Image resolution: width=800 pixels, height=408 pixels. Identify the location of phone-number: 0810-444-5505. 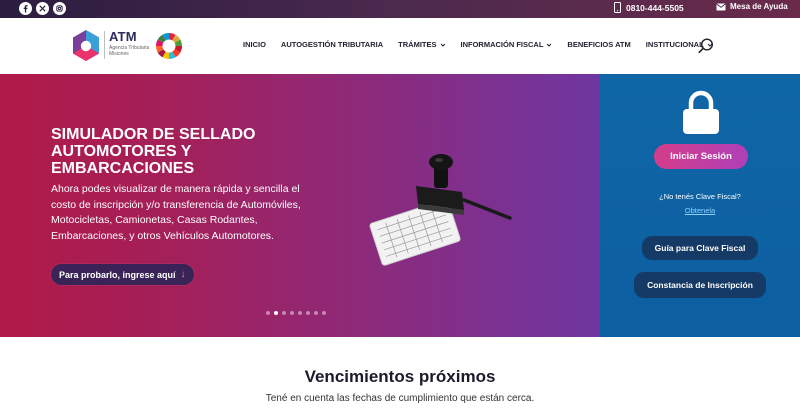
(655, 7).